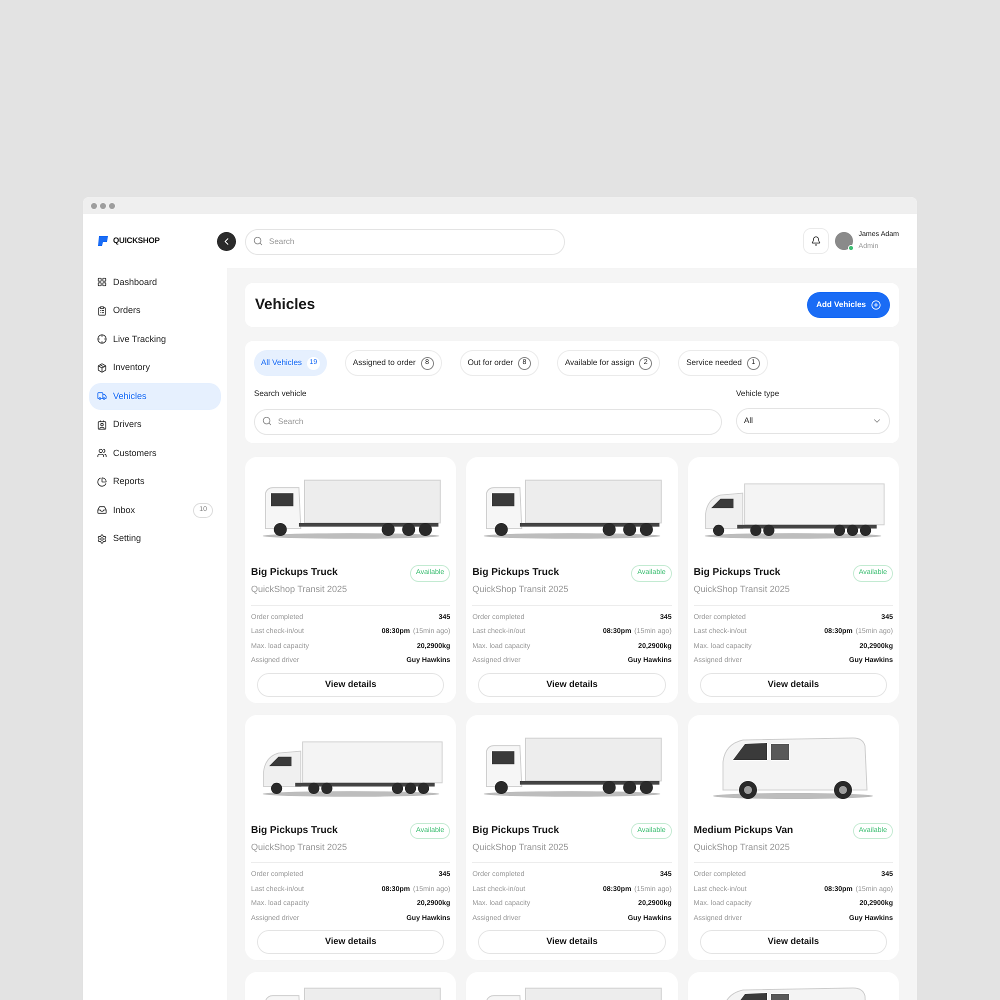 The image size is (1000, 1000). What do you see at coordinates (102, 510) in the screenshot?
I see `inbox-icon` at bounding box center [102, 510].